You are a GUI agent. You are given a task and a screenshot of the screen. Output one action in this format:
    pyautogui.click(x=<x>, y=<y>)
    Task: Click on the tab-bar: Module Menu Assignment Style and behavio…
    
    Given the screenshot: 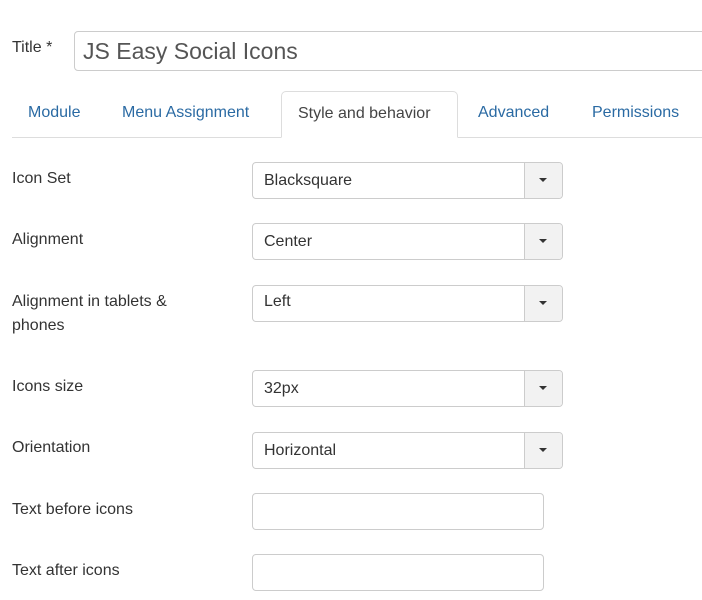 What is the action you would take?
    pyautogui.click(x=357, y=114)
    